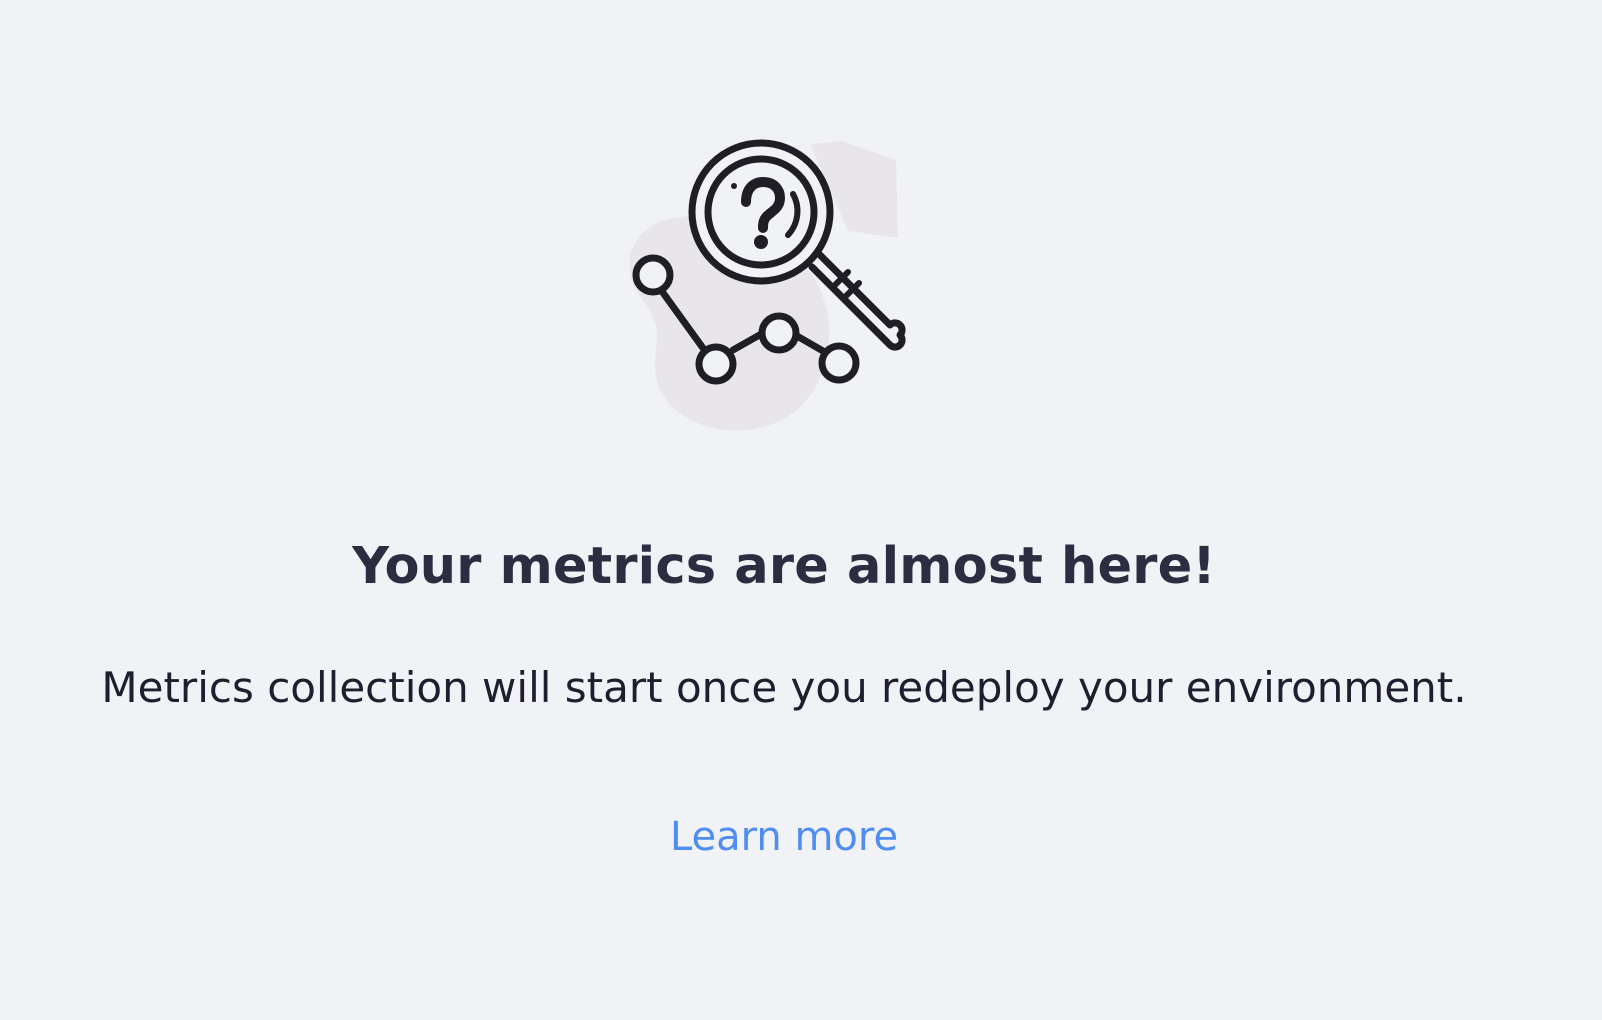  Describe the element at coordinates (784, 566) in the screenshot. I see `empty-state-title: Your metrics are almost here!` at that location.